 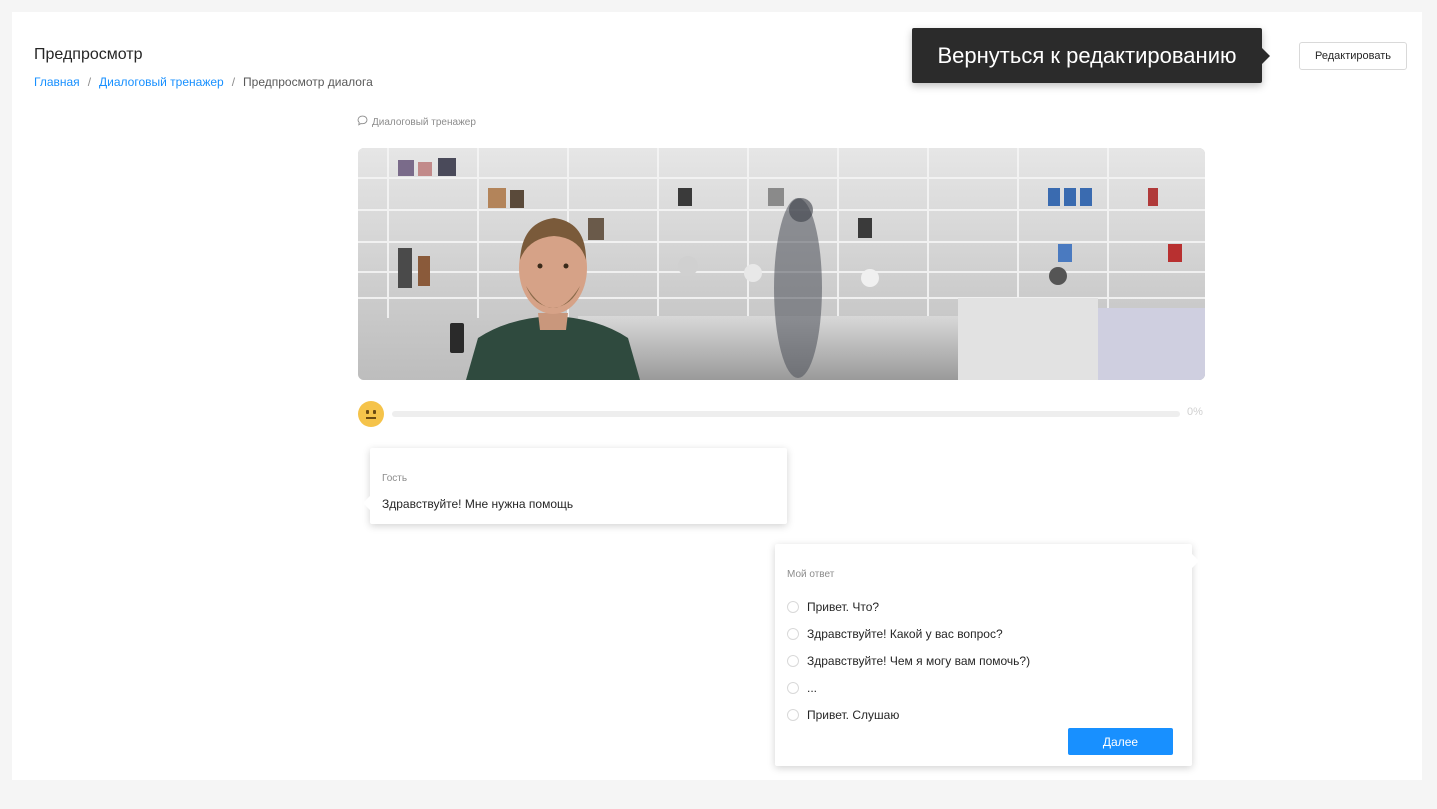 What do you see at coordinates (1120, 741) in the screenshot?
I see `next-button: Далее` at bounding box center [1120, 741].